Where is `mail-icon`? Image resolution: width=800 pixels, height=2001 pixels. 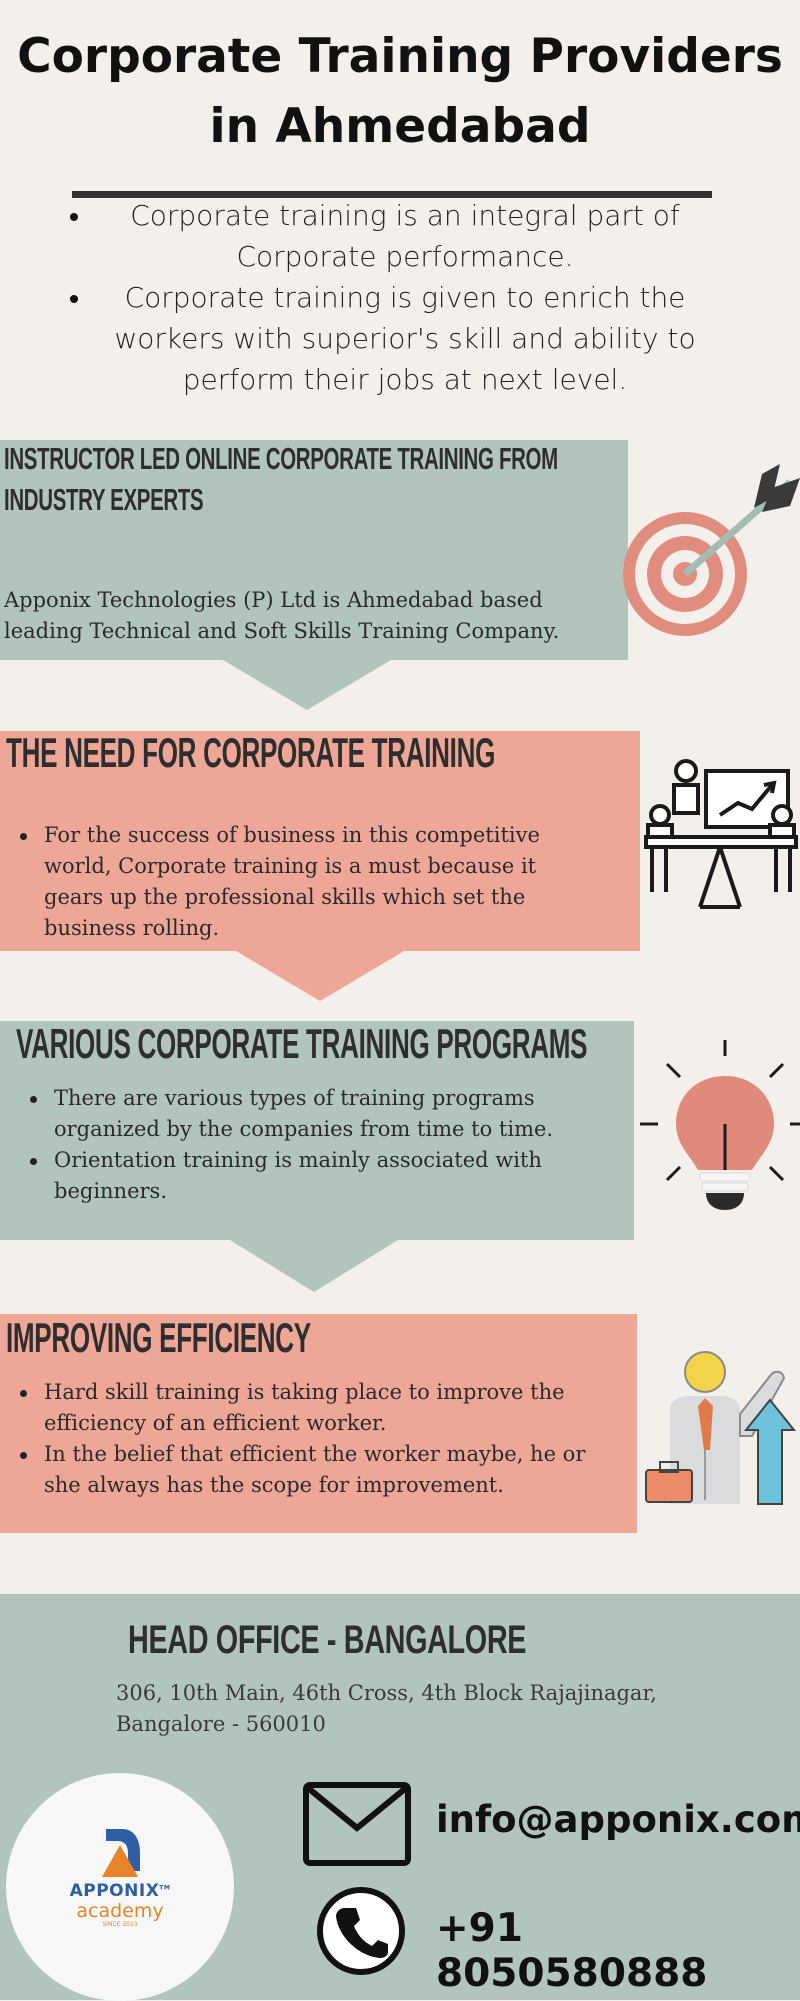 mail-icon is located at coordinates (357, 1824).